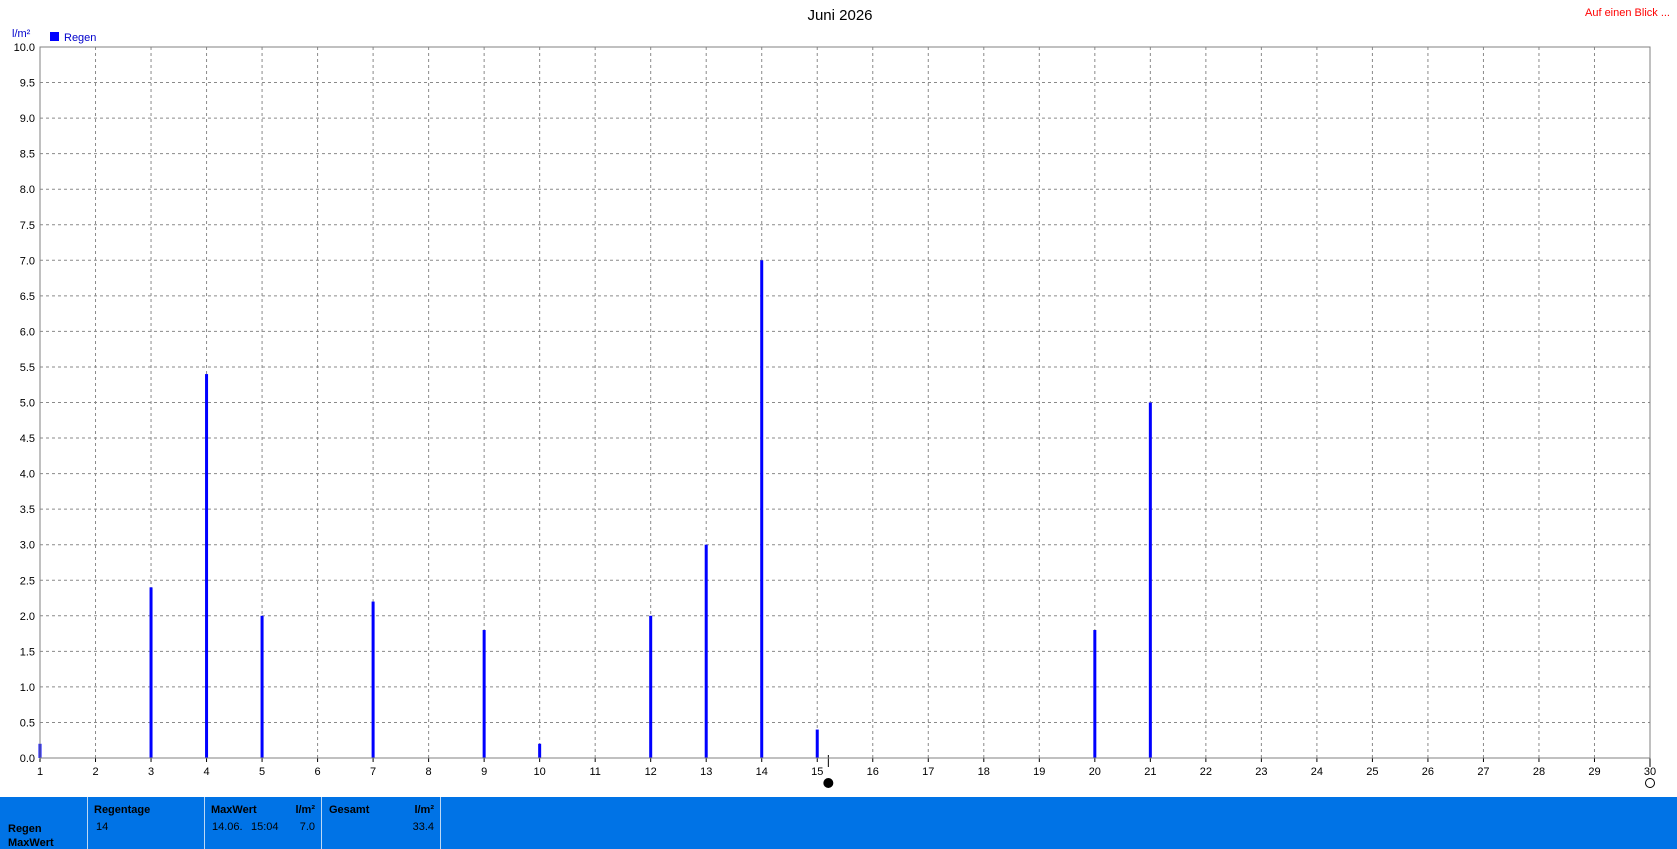 The height and width of the screenshot is (849, 1677). What do you see at coordinates (839, 15) in the screenshot?
I see `chart-title: Juni 2026` at bounding box center [839, 15].